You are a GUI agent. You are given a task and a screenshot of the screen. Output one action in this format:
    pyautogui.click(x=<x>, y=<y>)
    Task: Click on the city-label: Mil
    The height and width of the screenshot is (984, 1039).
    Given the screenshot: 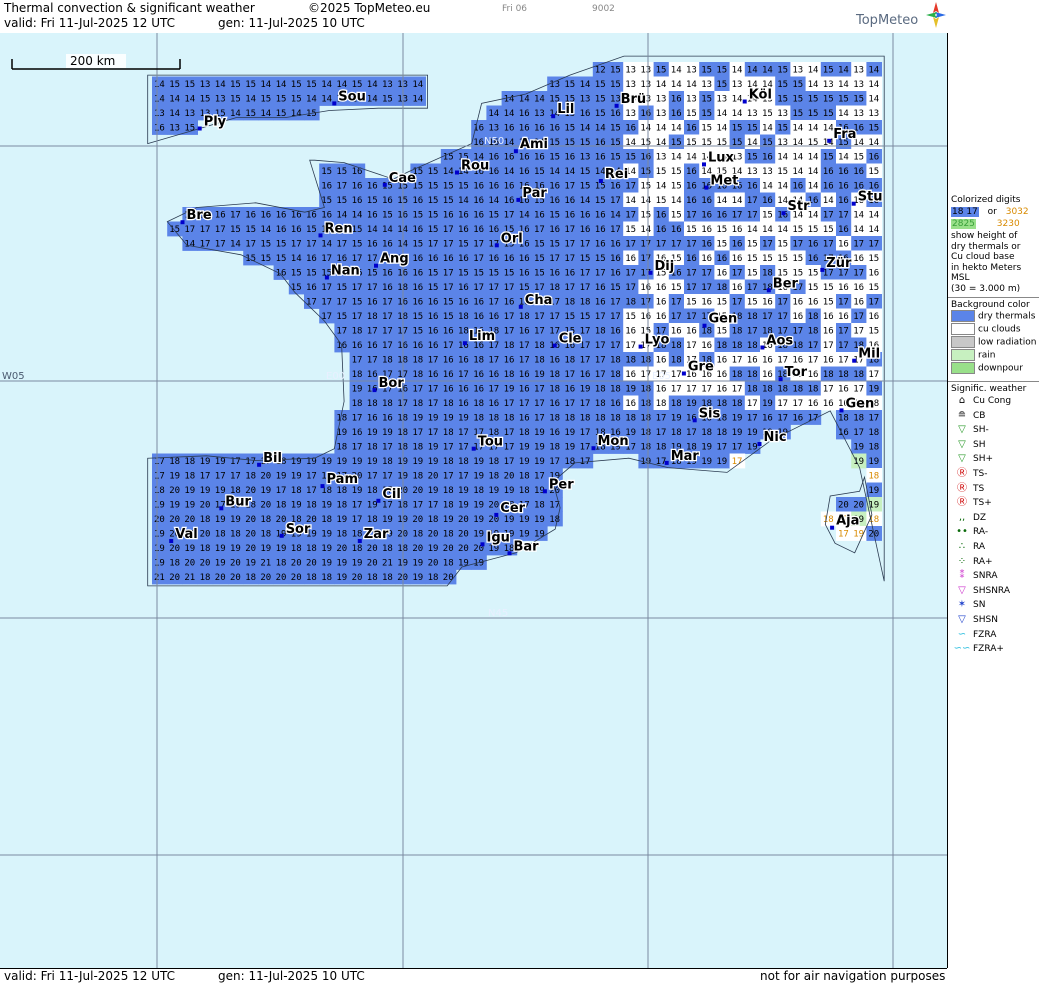 What is the action you would take?
    pyautogui.click(x=869, y=354)
    